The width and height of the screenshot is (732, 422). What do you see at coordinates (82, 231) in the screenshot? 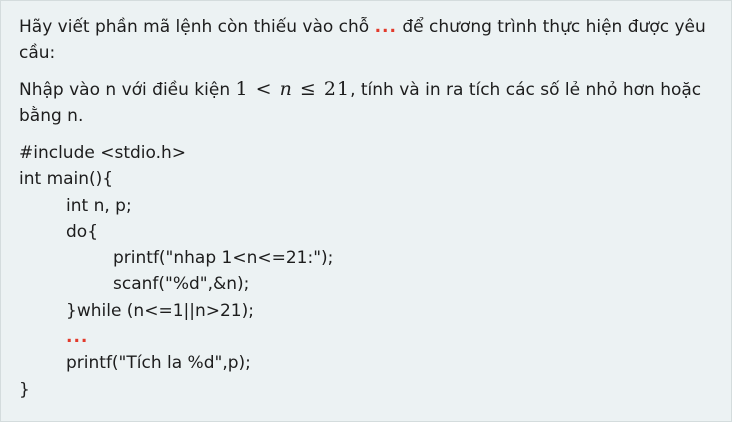
I see `code-line-text: do{` at bounding box center [82, 231].